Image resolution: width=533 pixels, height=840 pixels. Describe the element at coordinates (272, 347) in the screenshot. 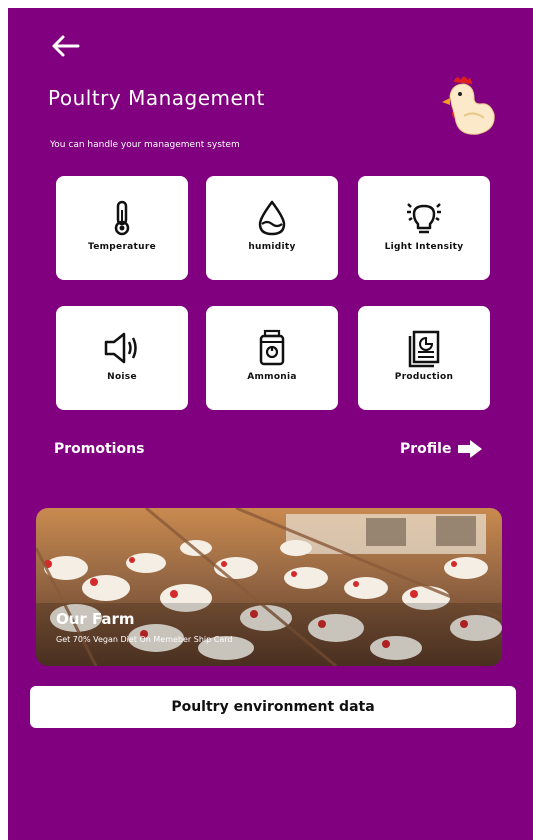

I see `ammonia-sensor-icon` at that location.